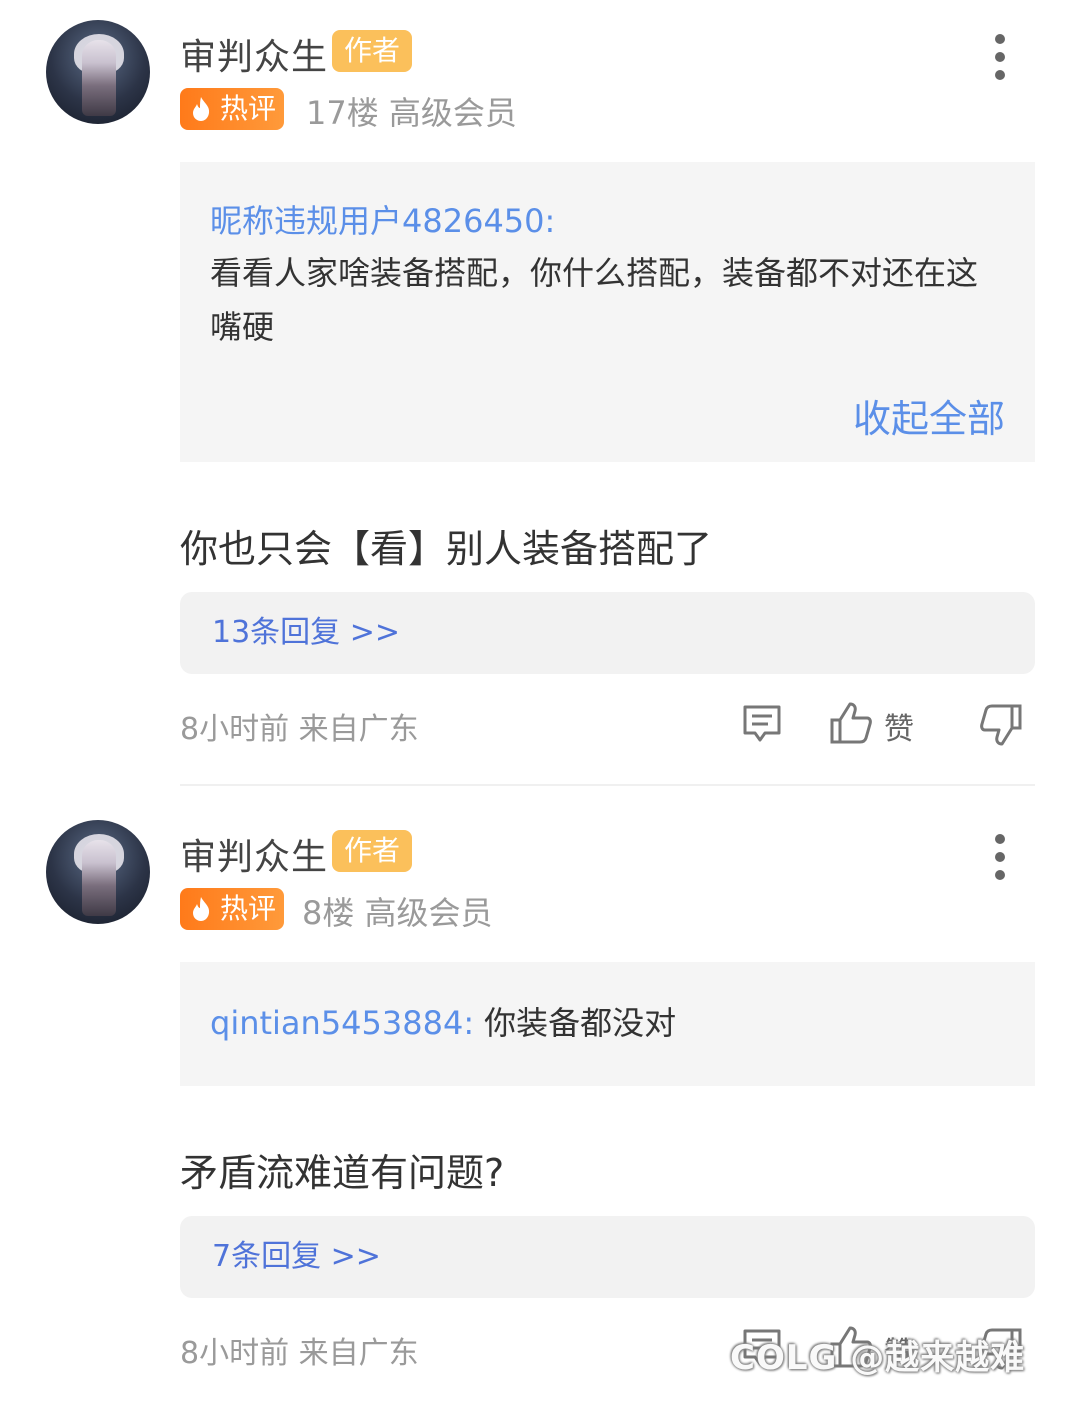 This screenshot has width=1080, height=1408. Describe the element at coordinates (594, 300) in the screenshot. I see `quoted-text: 看看人家啥装备搭配，你什么搭配，装备都不对还在这嘴硬` at that location.